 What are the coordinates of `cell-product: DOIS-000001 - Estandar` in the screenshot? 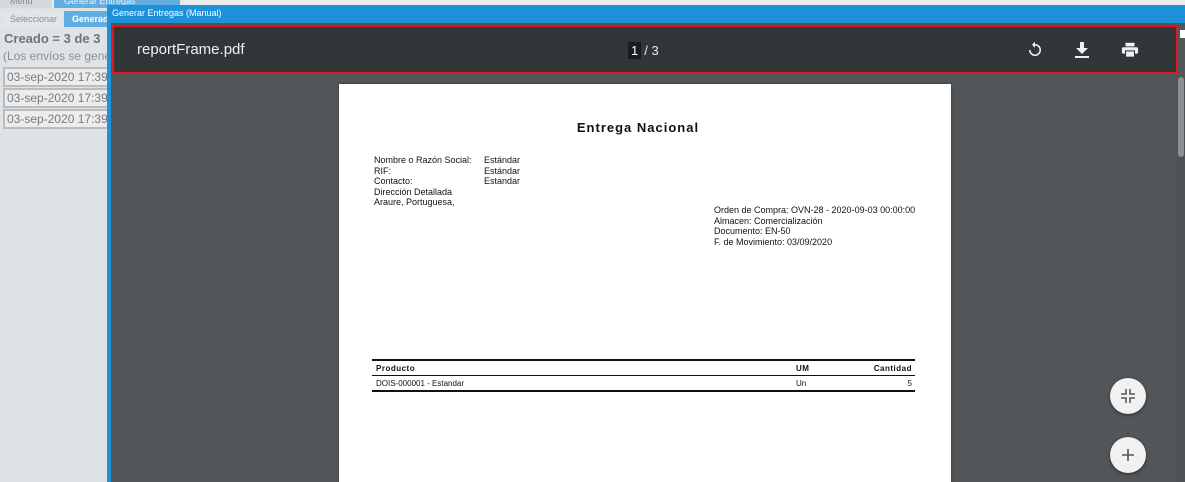 It's located at (420, 383).